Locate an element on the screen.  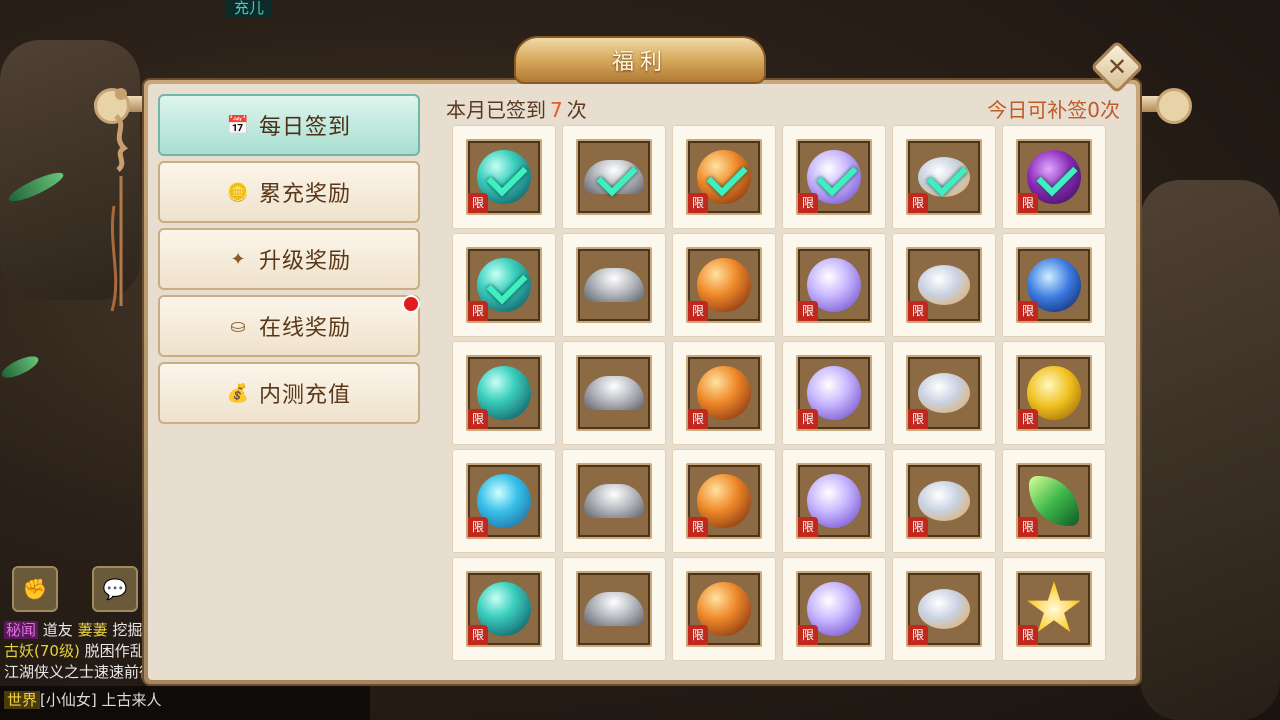
panel-title-plate: 福利 is located at coordinates (640, 60).